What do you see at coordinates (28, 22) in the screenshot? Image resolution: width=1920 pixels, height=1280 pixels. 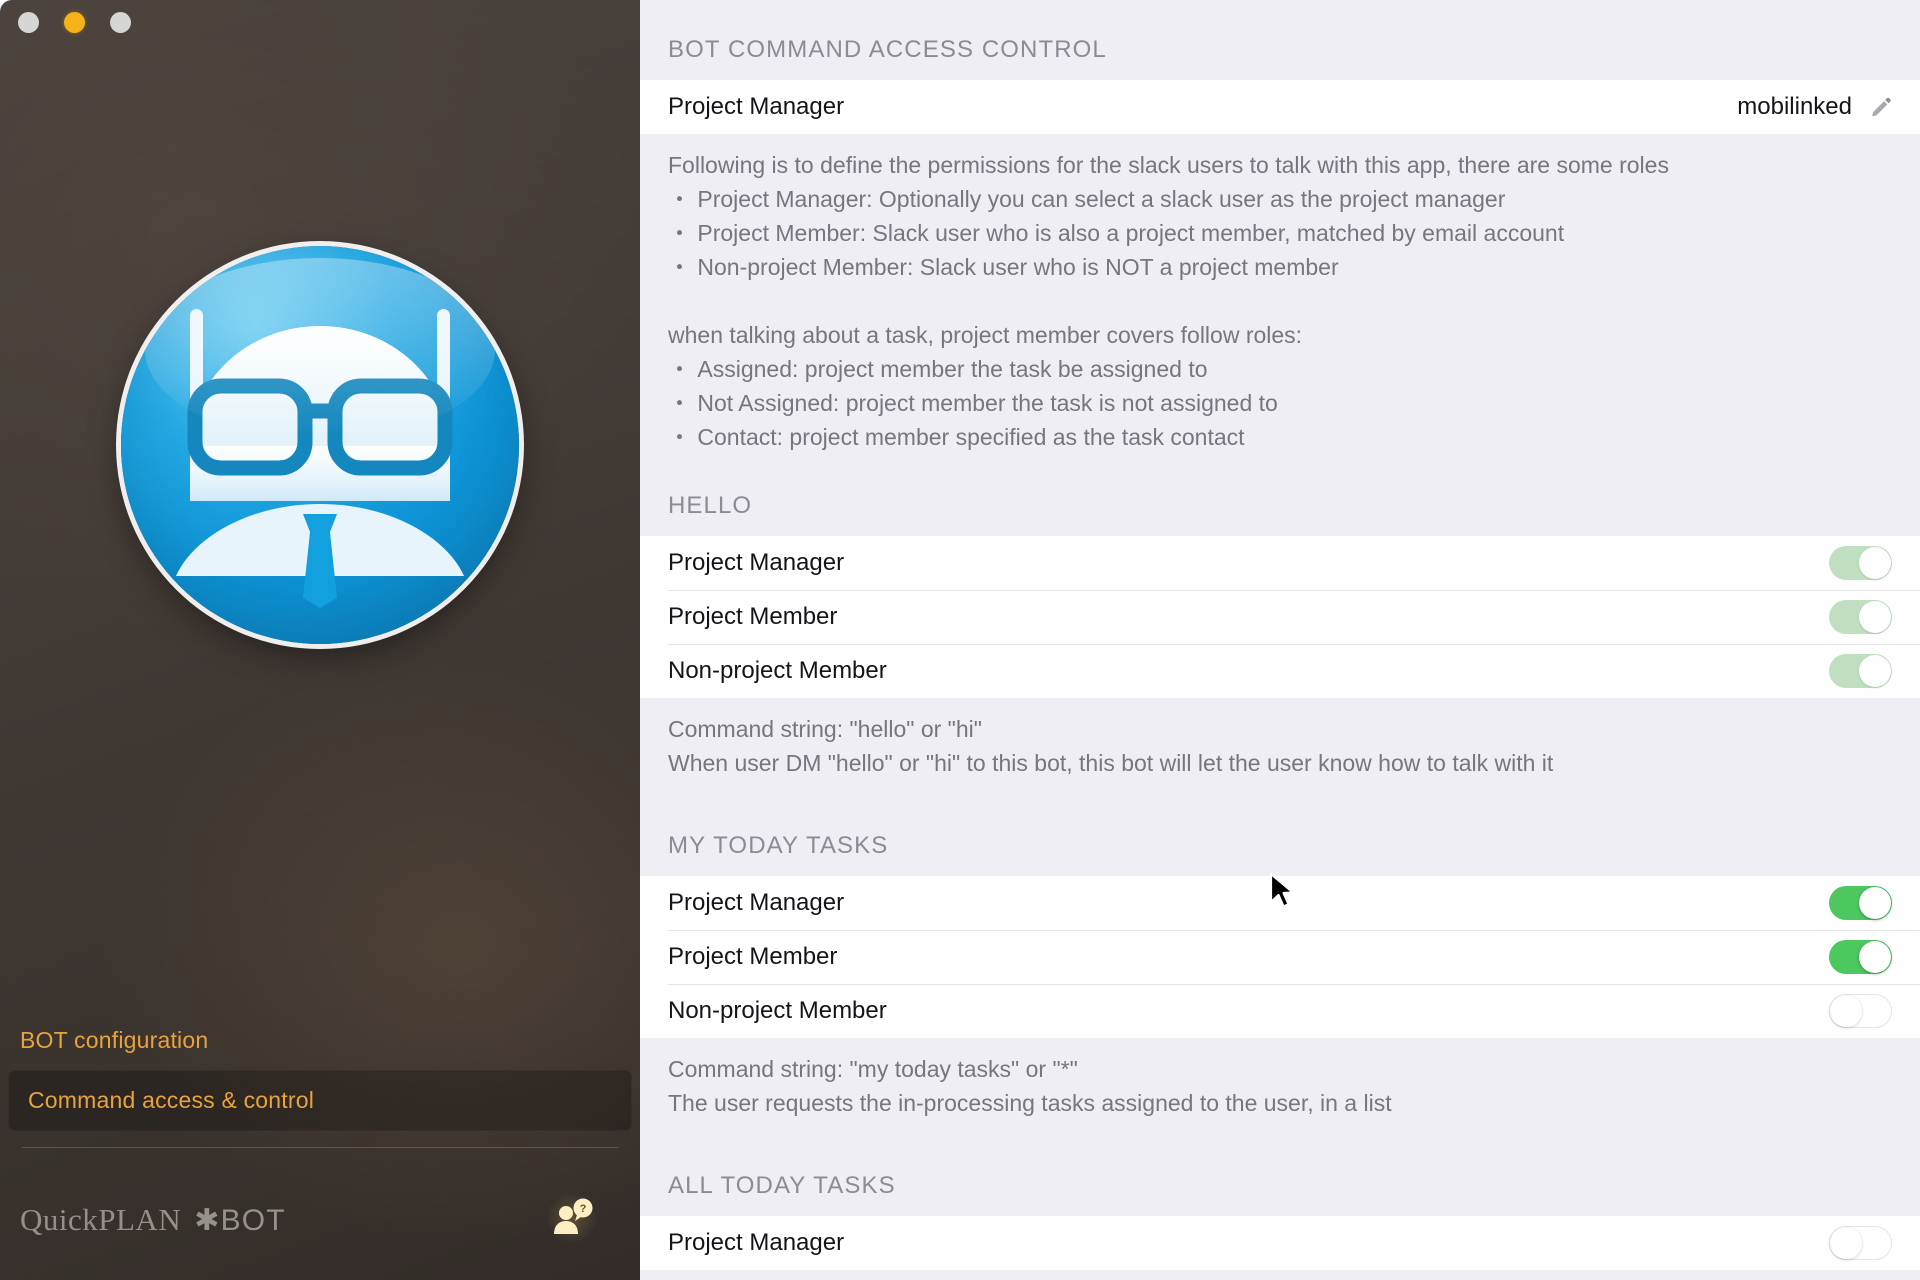 I see `close-window-button` at bounding box center [28, 22].